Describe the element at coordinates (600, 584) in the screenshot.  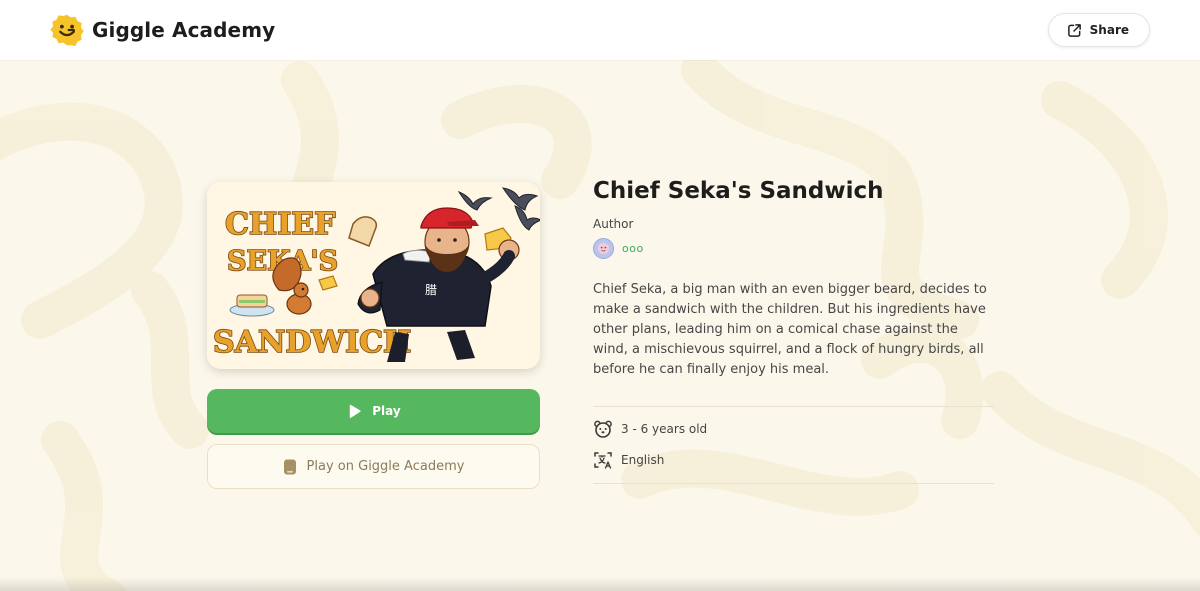
I see `bottom-edge-shadow` at that location.